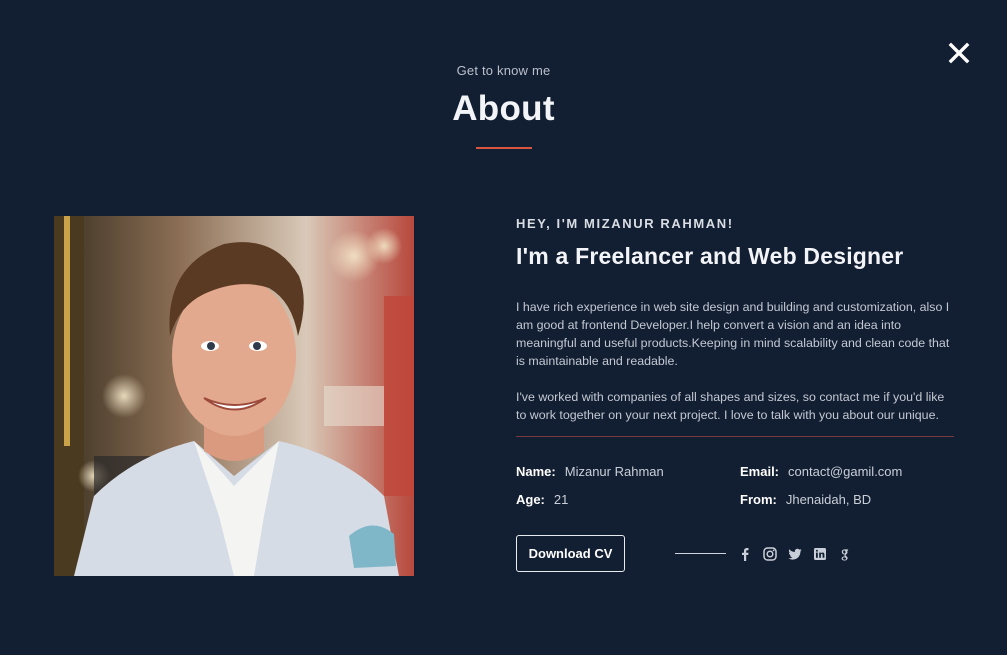 The height and width of the screenshot is (655, 1007). What do you see at coordinates (744, 553) in the screenshot?
I see `facebook-icon` at bounding box center [744, 553].